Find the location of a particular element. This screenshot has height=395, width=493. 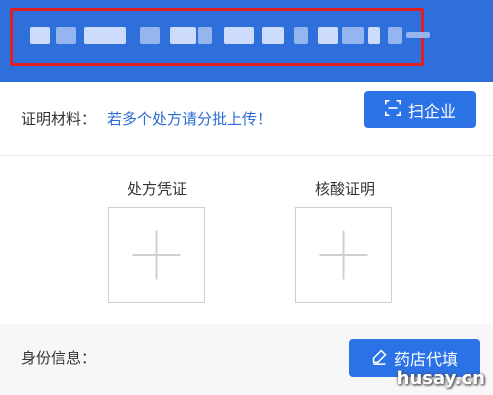

scan-company-label: 扫企业 is located at coordinates (431, 111).